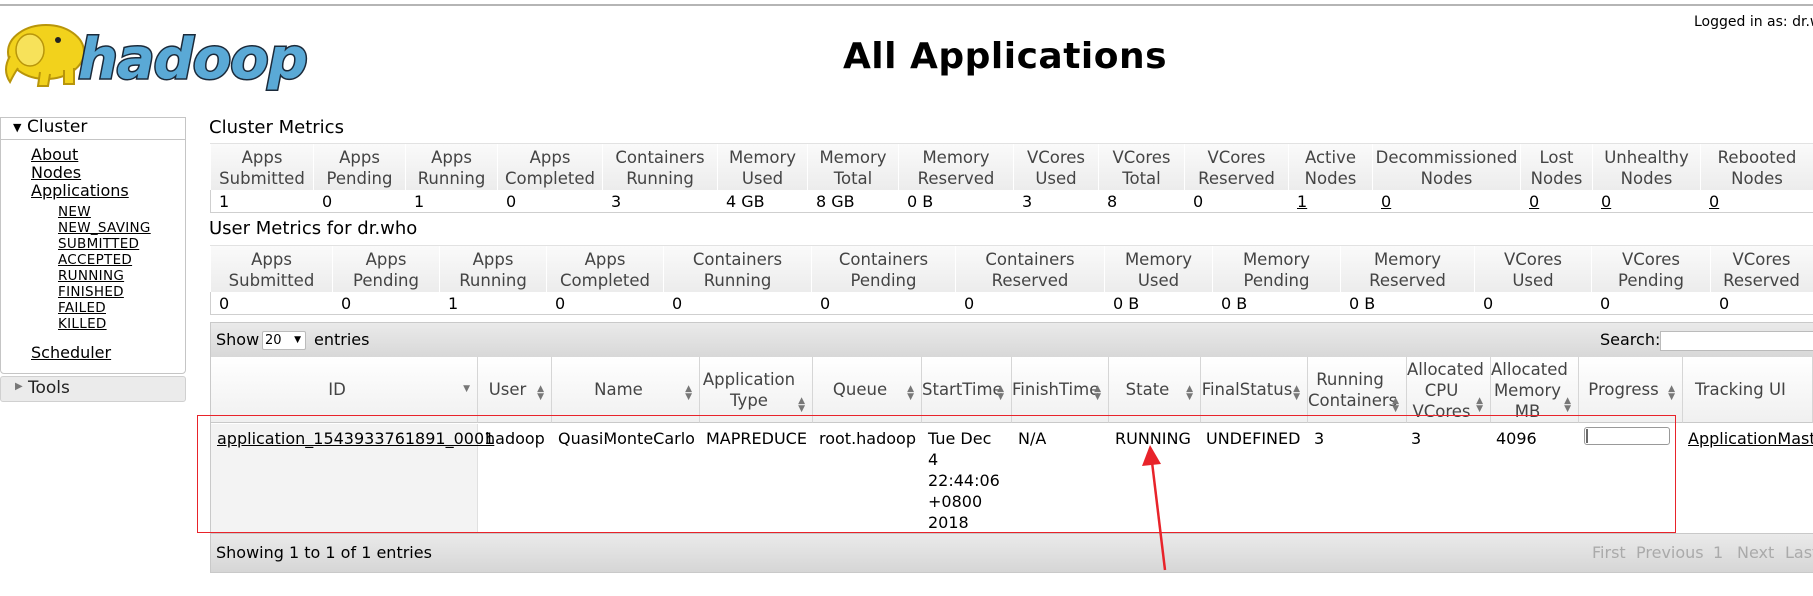 This screenshot has width=1813, height=596. I want to click on column-header-text: StartTime, so click(962, 389).